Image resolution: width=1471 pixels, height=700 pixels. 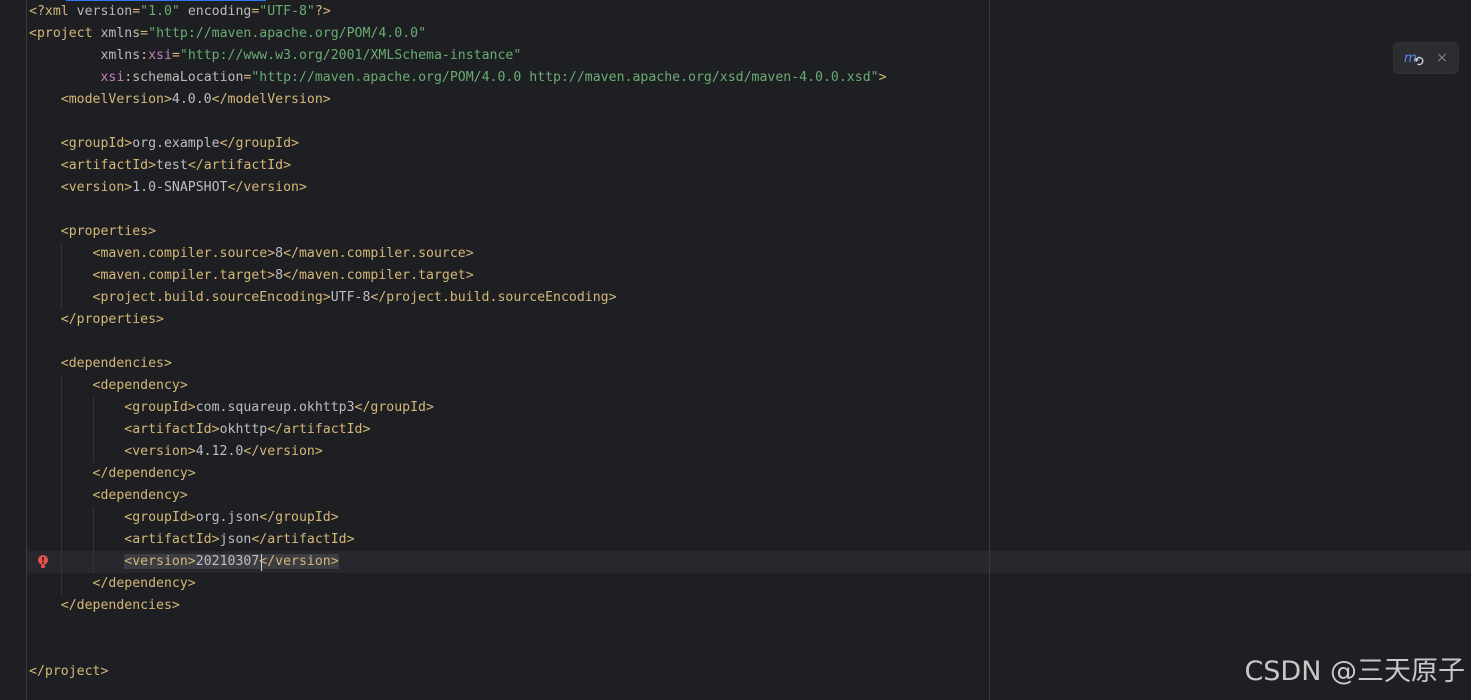 What do you see at coordinates (261, 562) in the screenshot?
I see `text-caret` at bounding box center [261, 562].